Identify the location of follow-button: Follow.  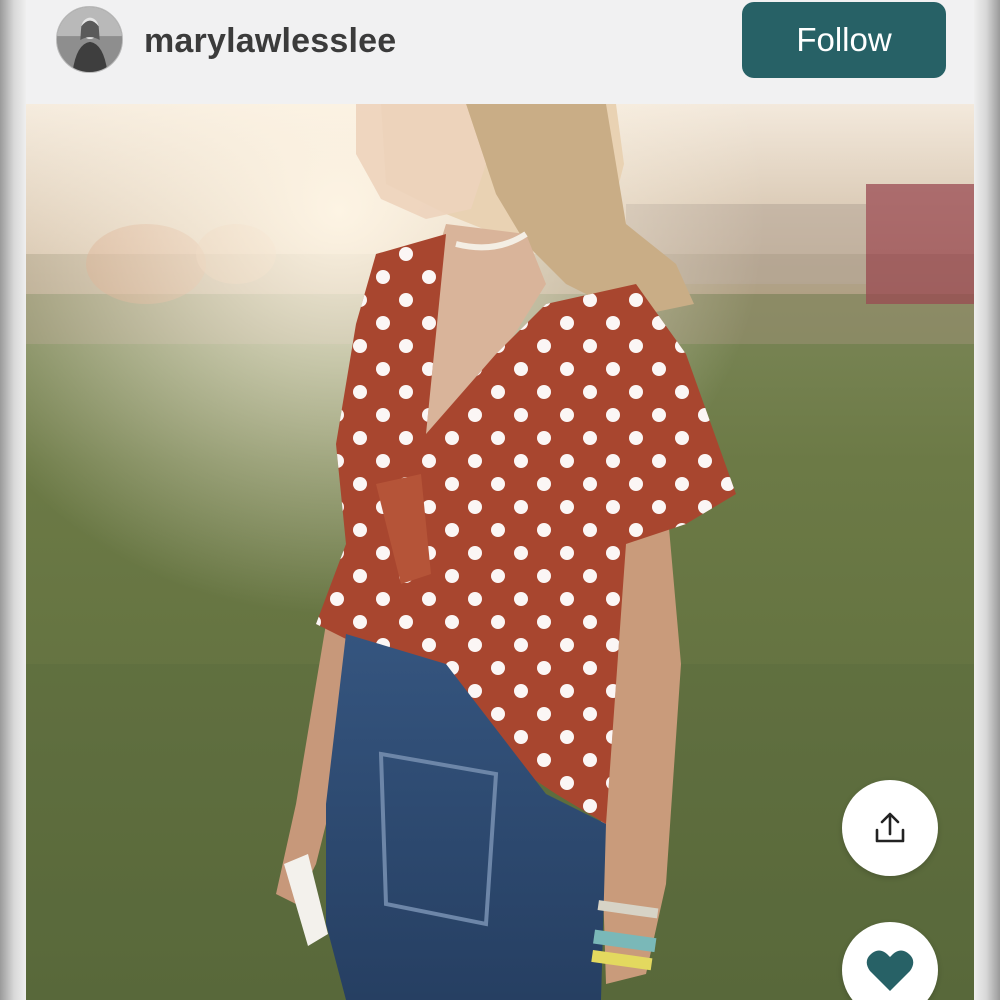
(844, 40).